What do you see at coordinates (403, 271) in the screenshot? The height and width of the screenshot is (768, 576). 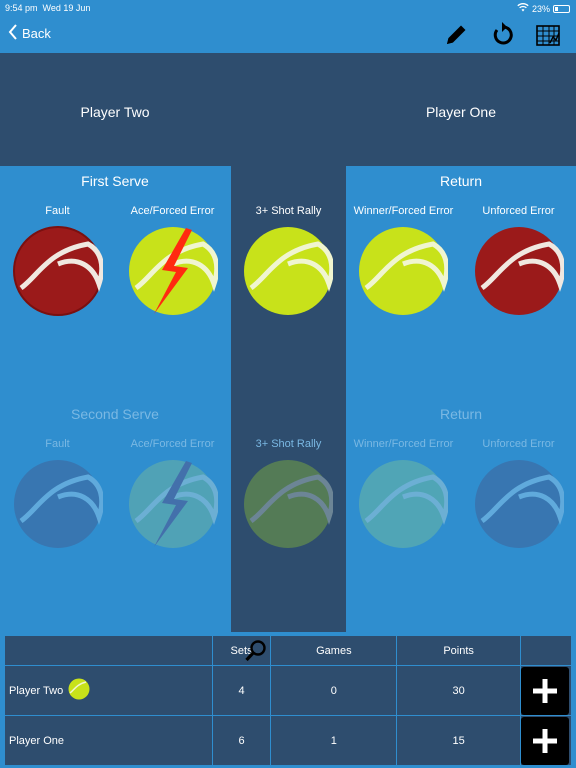 I see `first-winner-ball` at bounding box center [403, 271].